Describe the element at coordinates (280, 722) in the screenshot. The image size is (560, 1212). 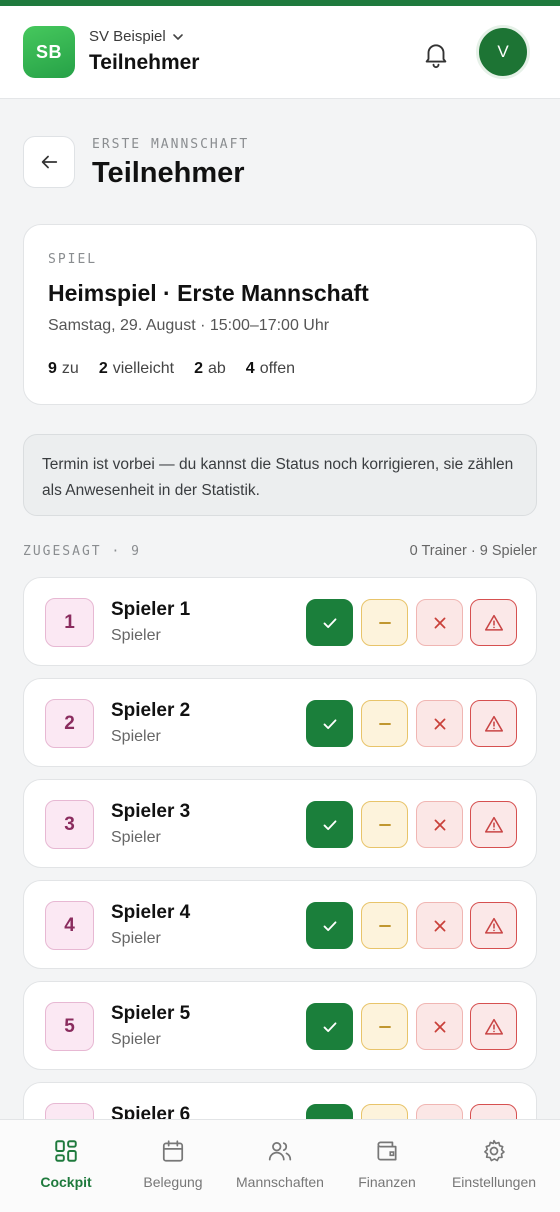
I see `player-row: 2 Spieler 2 Spieler` at that location.